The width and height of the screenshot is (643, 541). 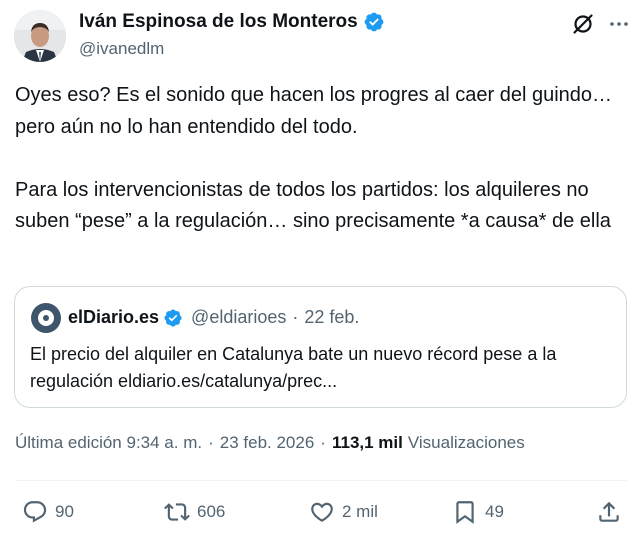 What do you see at coordinates (322, 512) in the screenshot?
I see `like-icon` at bounding box center [322, 512].